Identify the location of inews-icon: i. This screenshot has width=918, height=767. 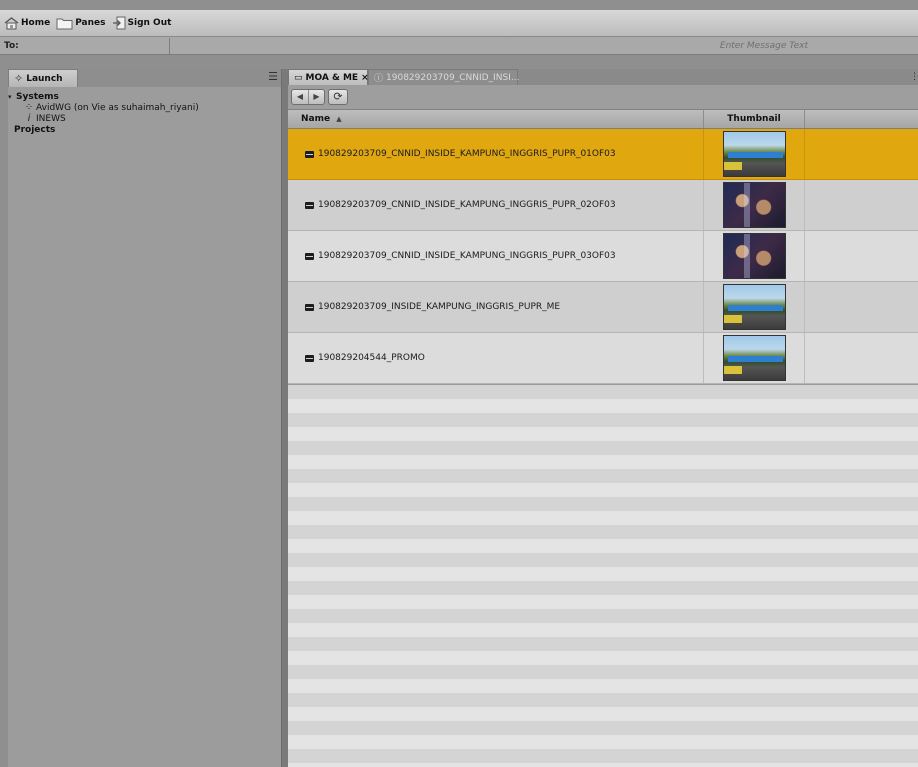
(29, 118).